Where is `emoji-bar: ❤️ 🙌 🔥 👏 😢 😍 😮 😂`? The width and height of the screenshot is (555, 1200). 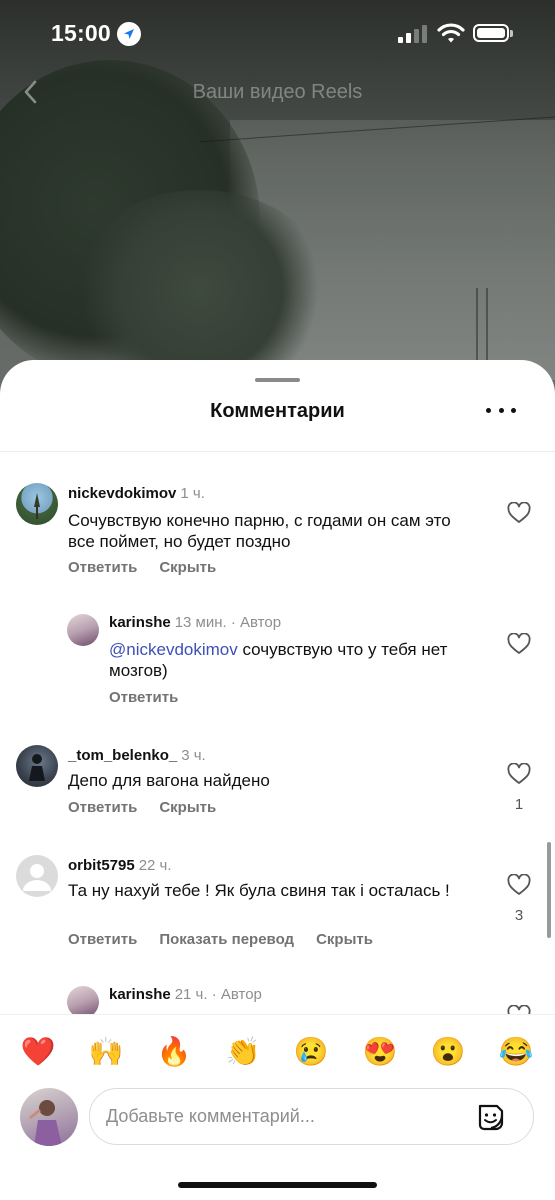
emoji-bar: ❤️ 🙌 🔥 👏 😢 😍 😮 😂 is located at coordinates (277, 1051).